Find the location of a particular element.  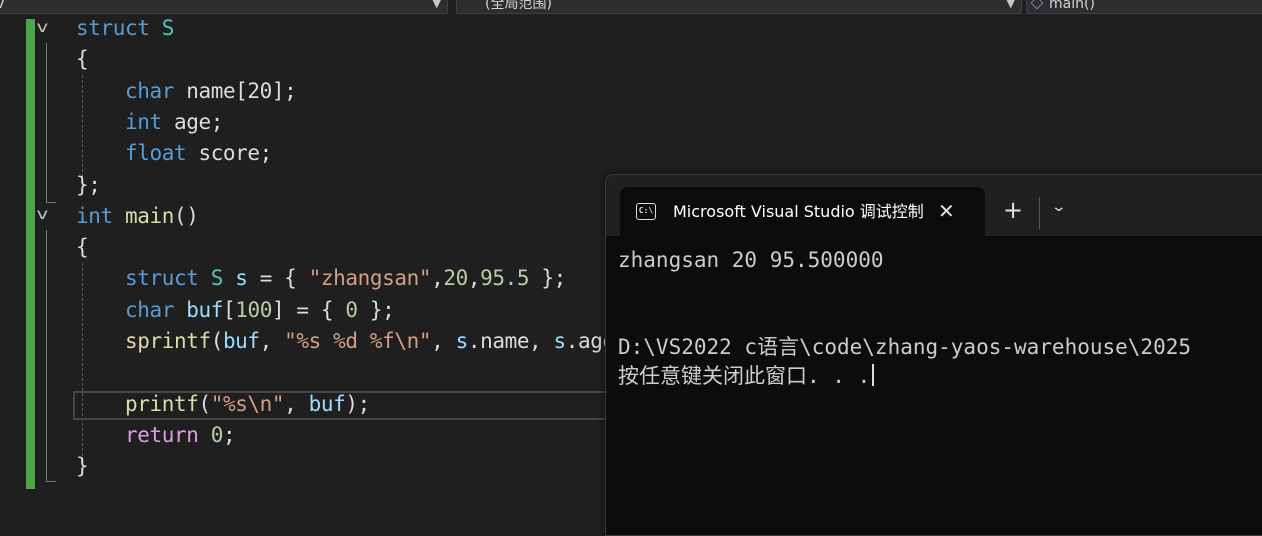

code-line: float score; is located at coordinates (174, 153).